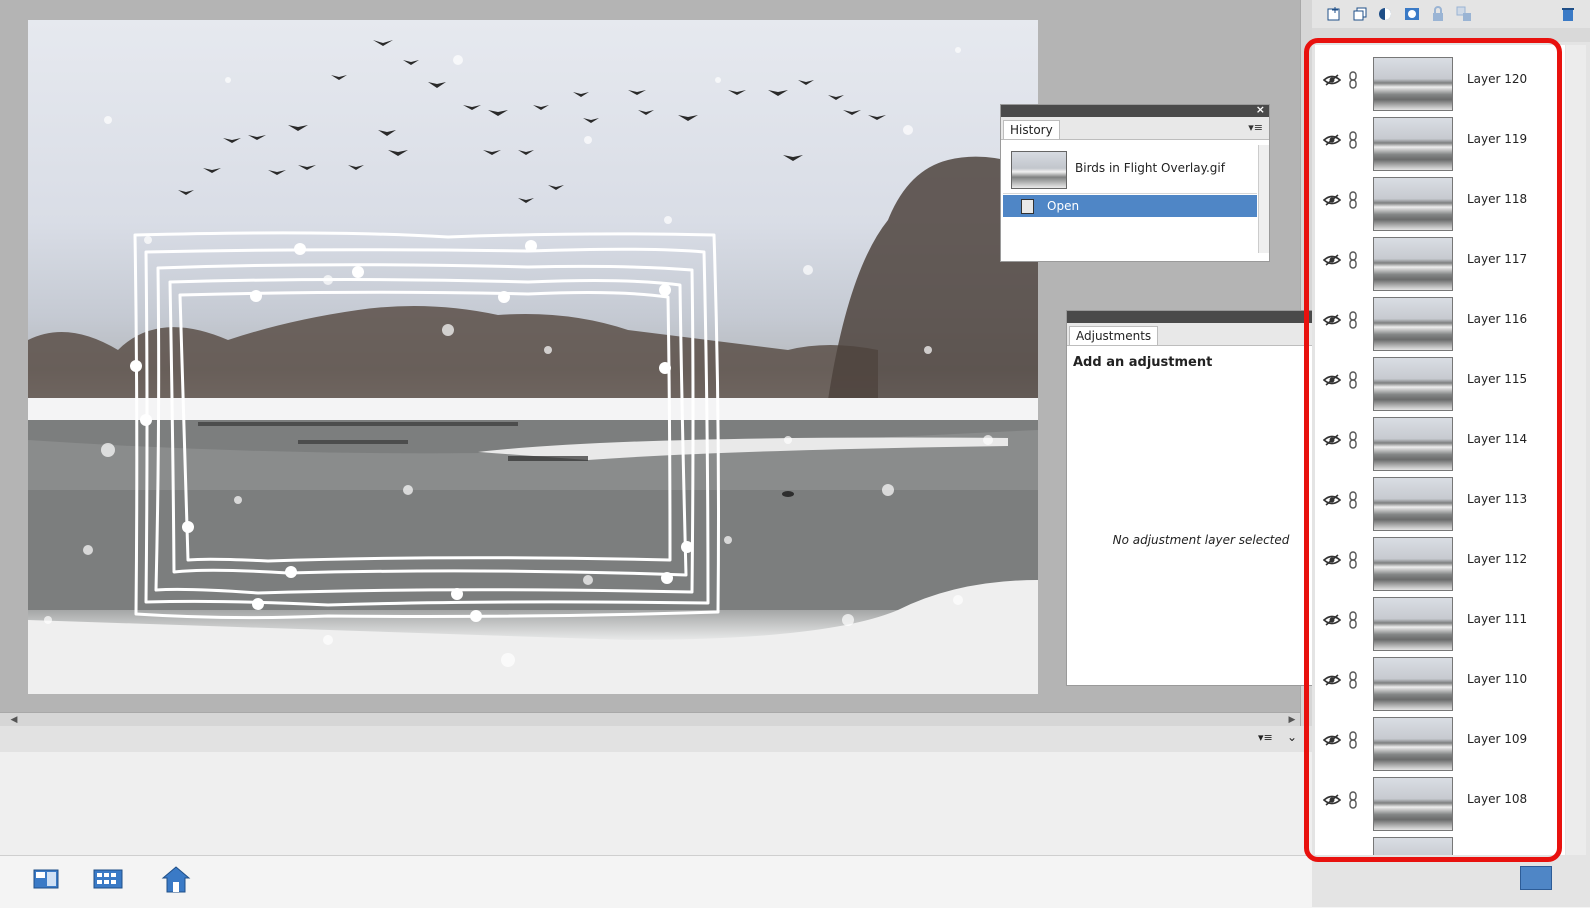 The width and height of the screenshot is (1590, 908). Describe the element at coordinates (1260, 109) in the screenshot. I see `close-icon: ×` at that location.